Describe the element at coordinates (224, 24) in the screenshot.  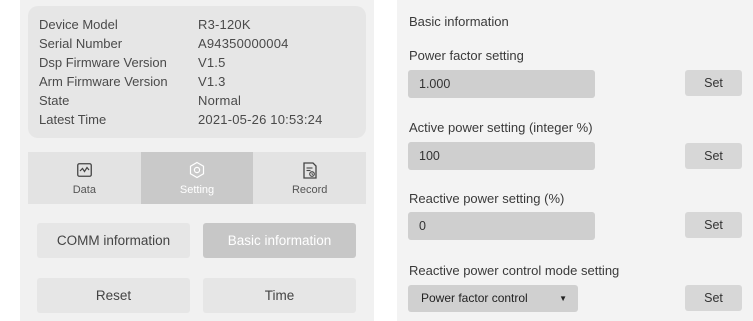
I see `info-value: R3-120K` at that location.